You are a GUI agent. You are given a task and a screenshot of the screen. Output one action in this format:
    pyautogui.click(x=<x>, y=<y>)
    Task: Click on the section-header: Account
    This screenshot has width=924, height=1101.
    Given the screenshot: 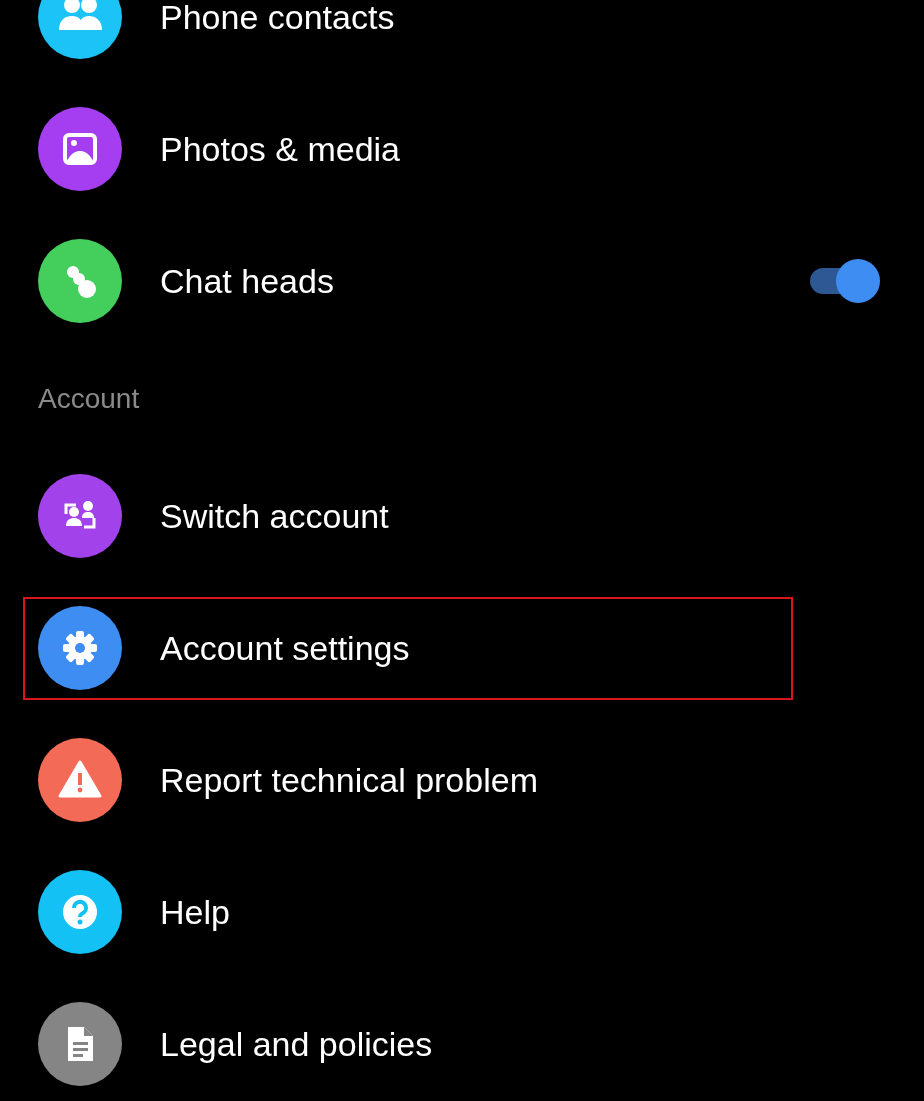 What is the action you would take?
    pyautogui.click(x=89, y=398)
    